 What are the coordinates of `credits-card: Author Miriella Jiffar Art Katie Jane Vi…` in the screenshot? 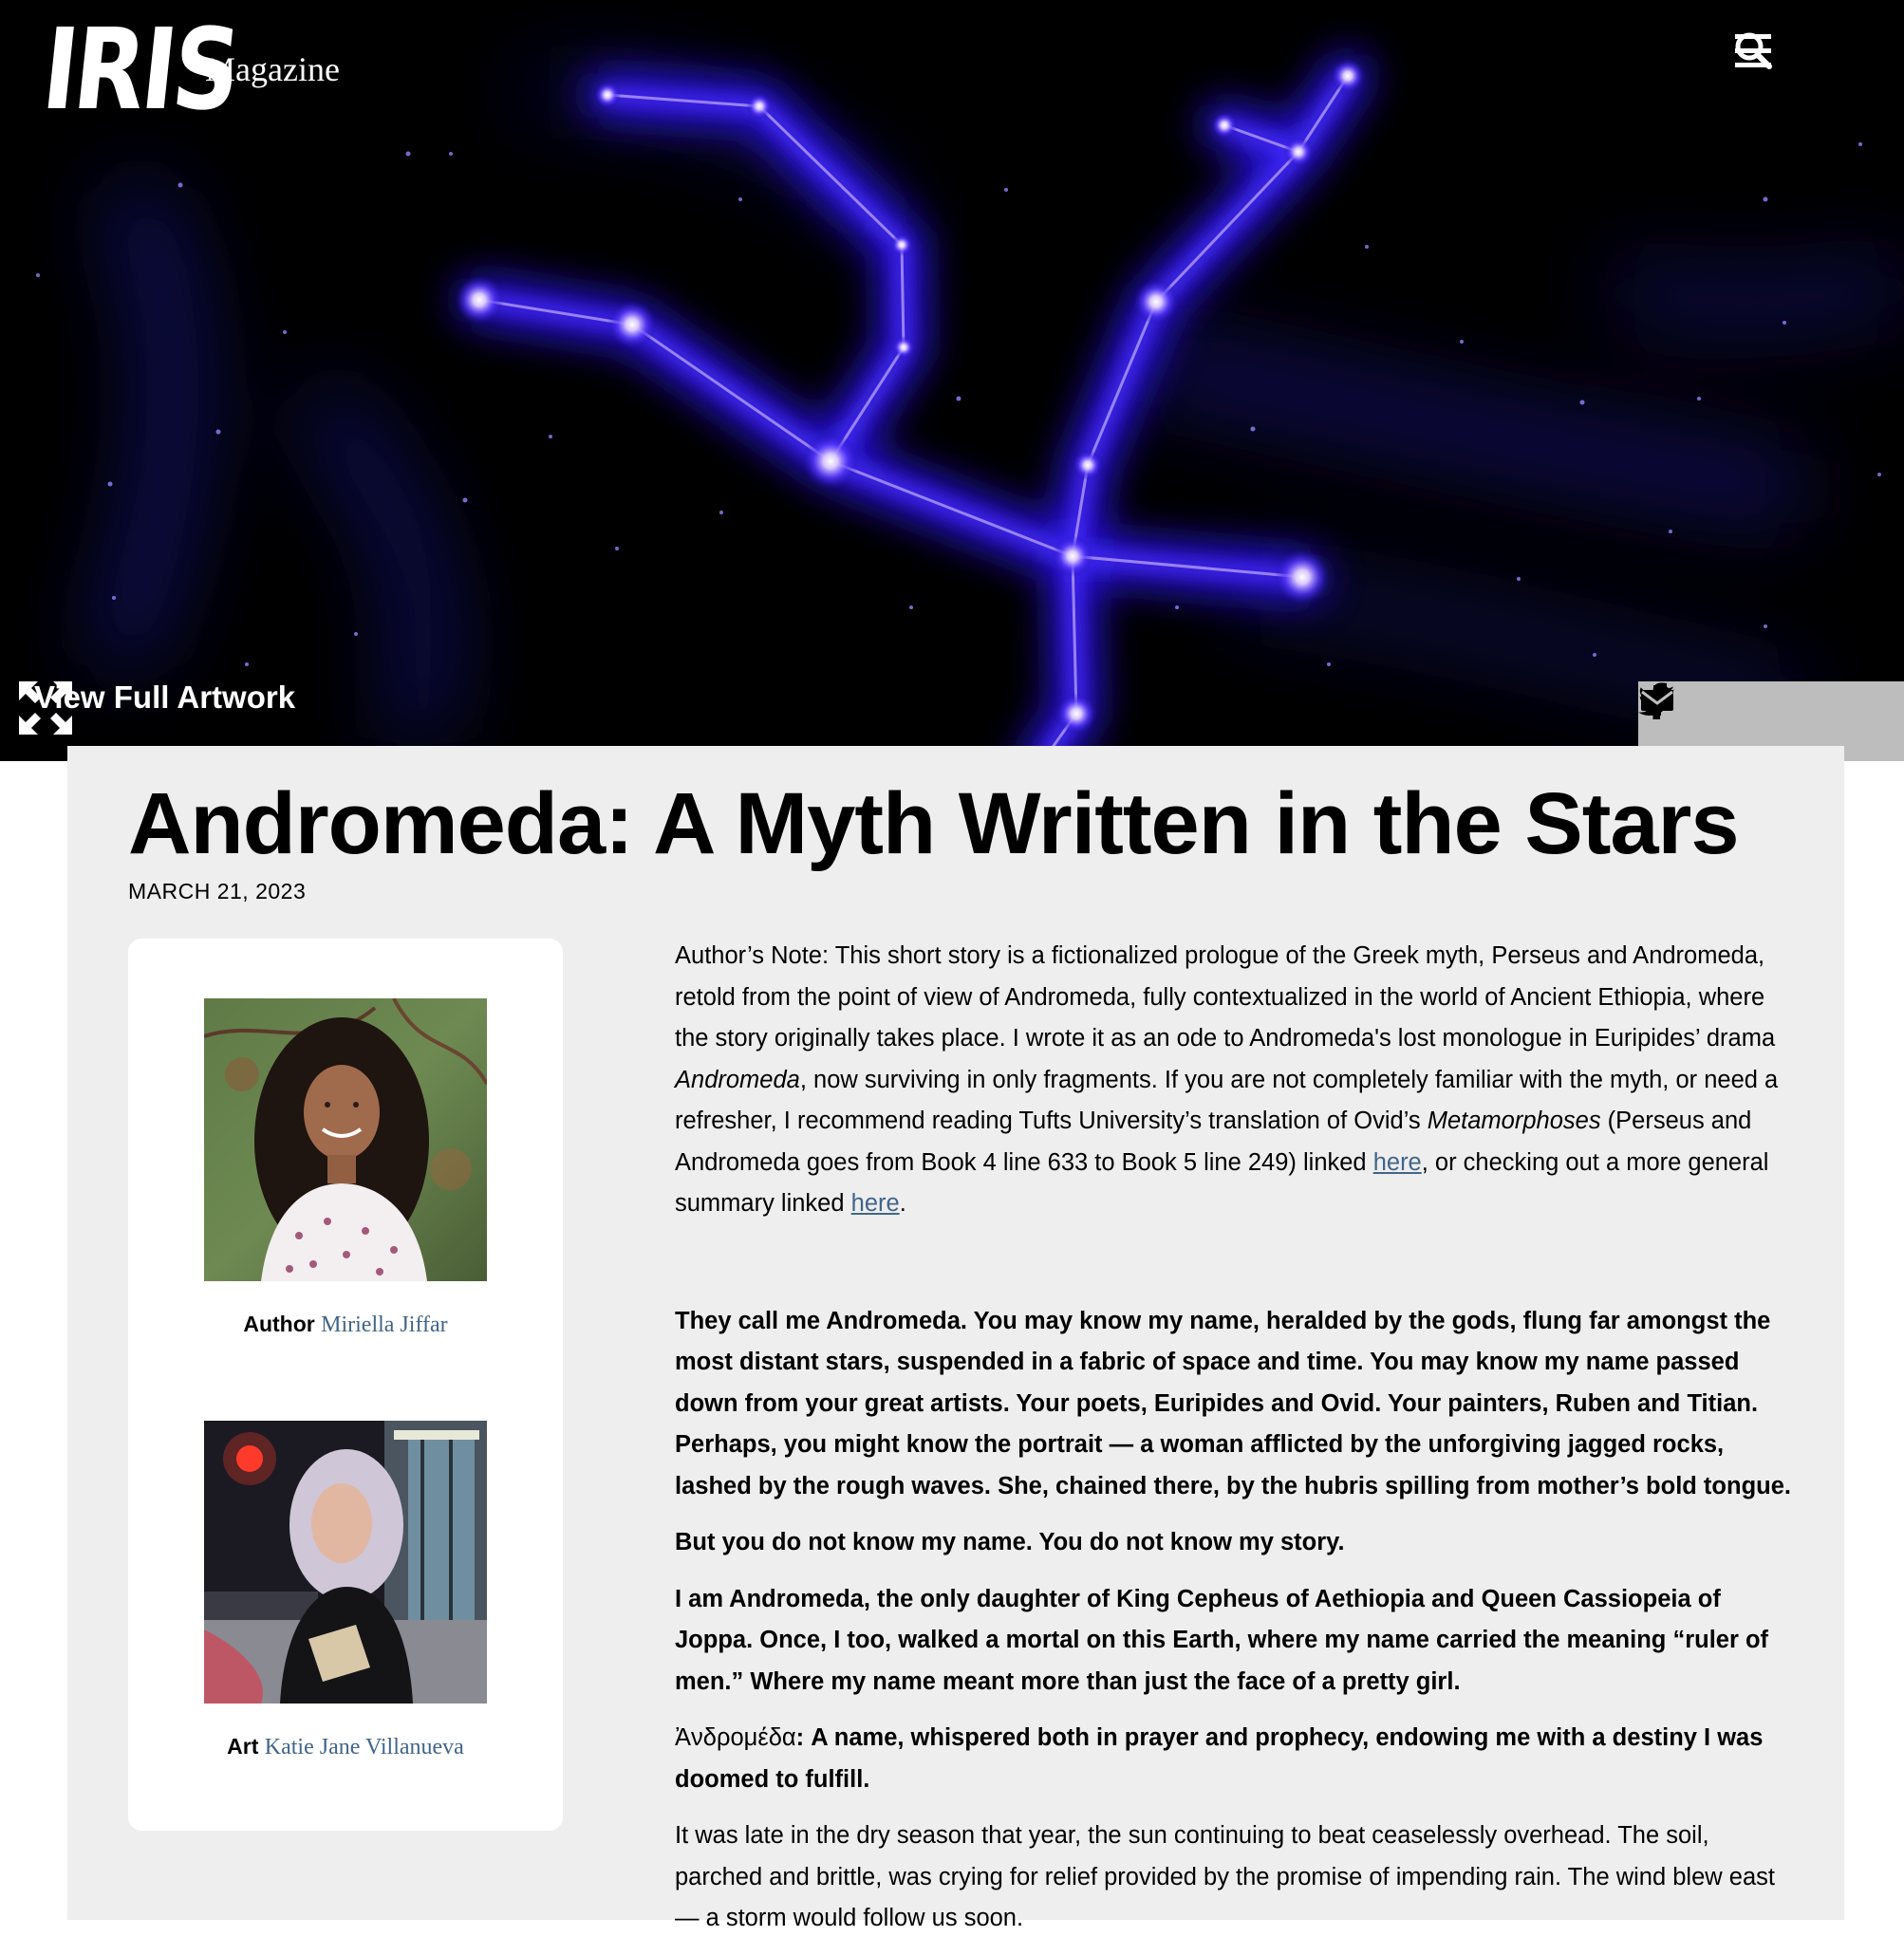 It's located at (345, 1385).